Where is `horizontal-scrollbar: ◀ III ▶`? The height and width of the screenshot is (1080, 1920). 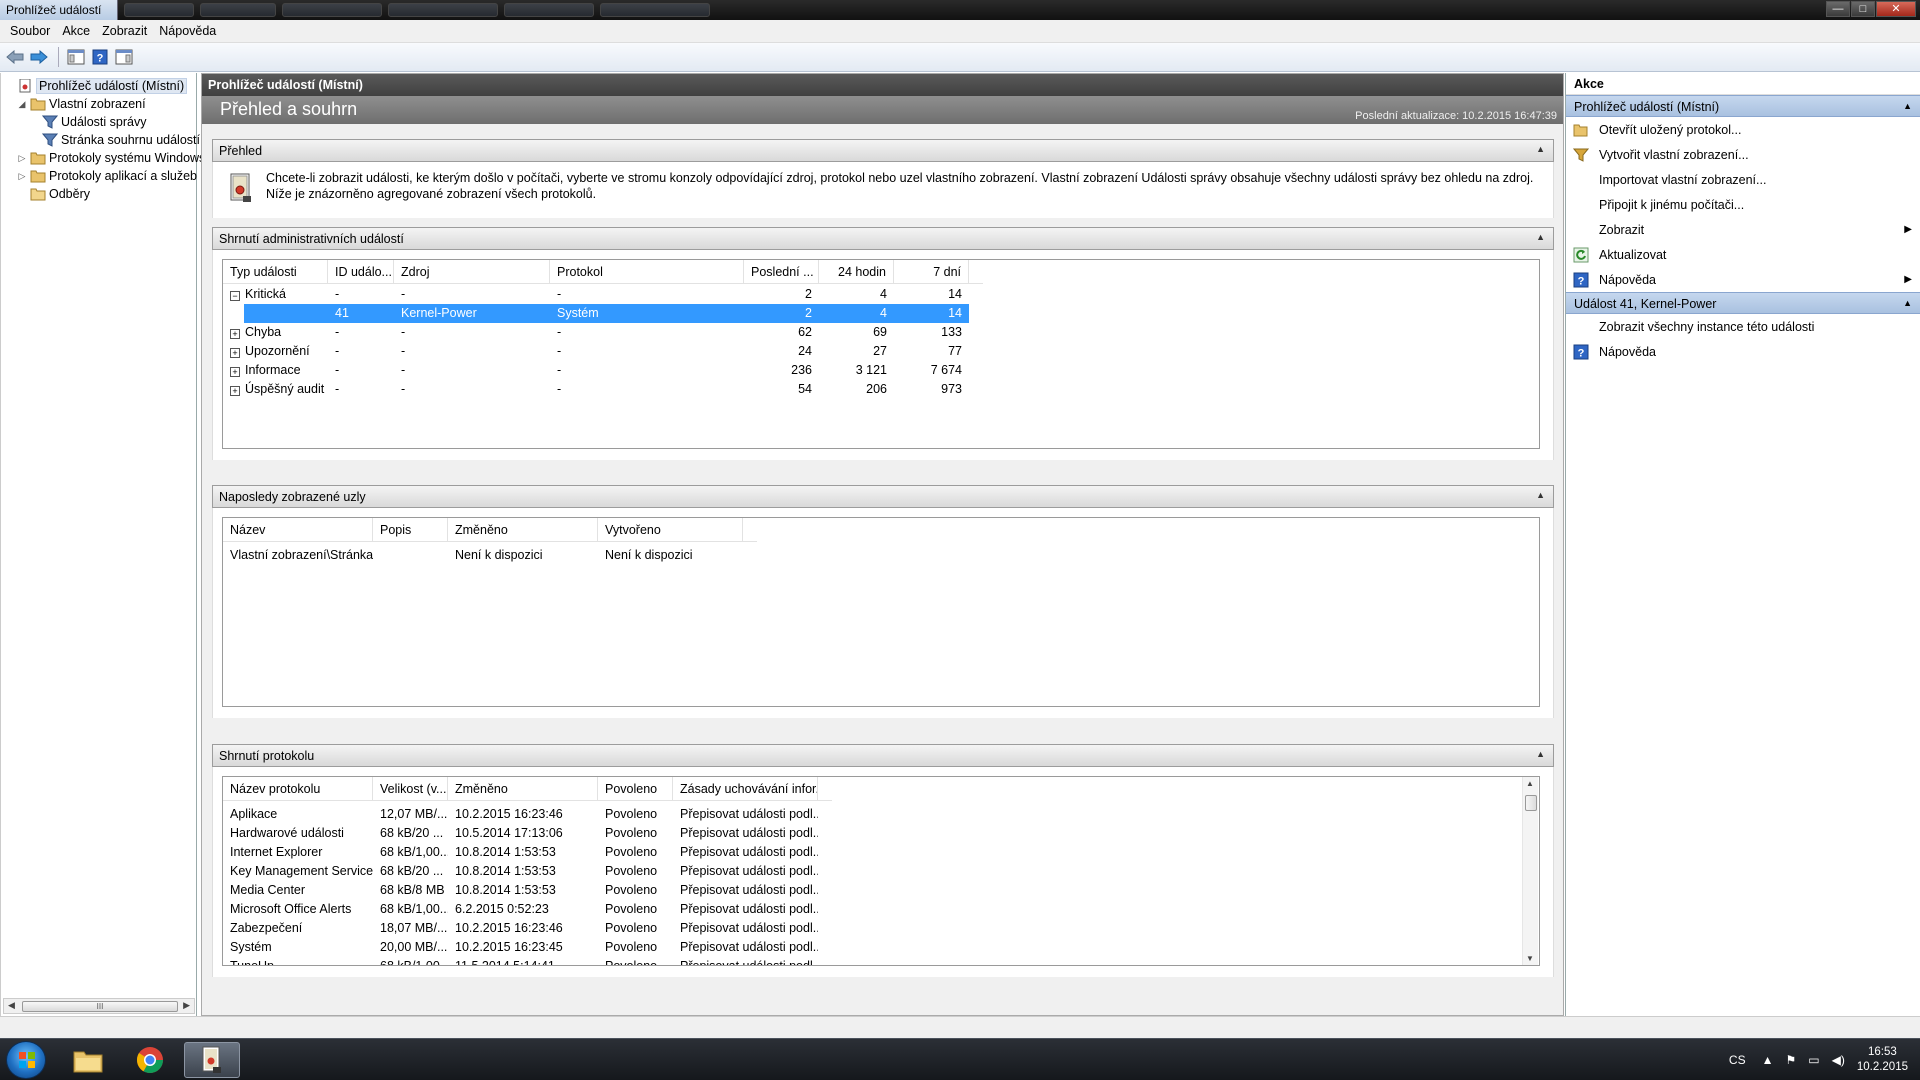 horizontal-scrollbar: ◀ III ▶ is located at coordinates (99, 1006).